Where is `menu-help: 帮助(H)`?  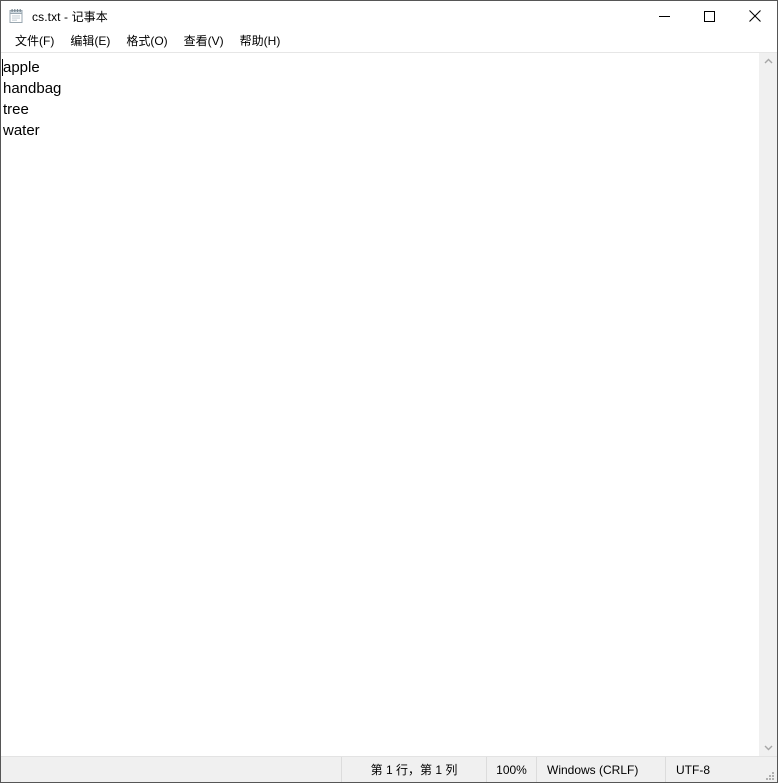 menu-help: 帮助(H) is located at coordinates (260, 41).